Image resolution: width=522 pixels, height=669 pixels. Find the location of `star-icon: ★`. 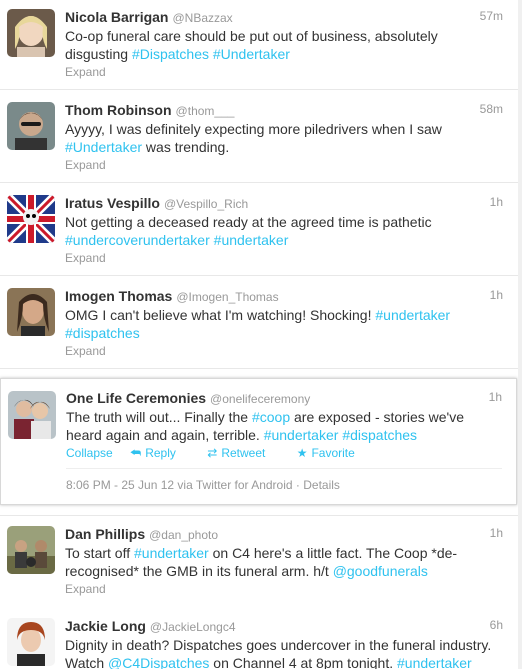

star-icon: ★ is located at coordinates (302, 453).